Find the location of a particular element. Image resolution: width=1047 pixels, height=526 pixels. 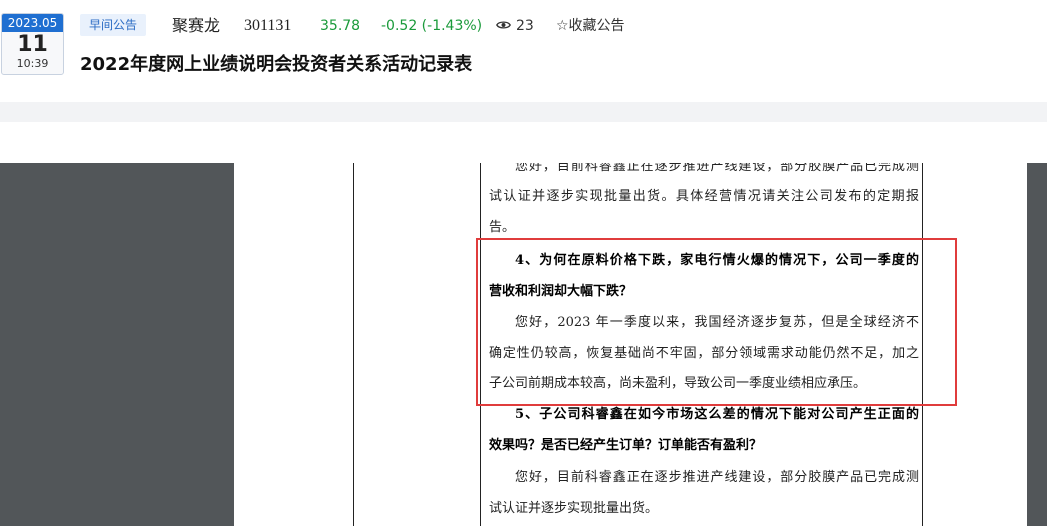

answer-3-line-2: 试认证并逐步实现批量出货。具体经营情况请关注公司发布的定期报 is located at coordinates (704, 196).